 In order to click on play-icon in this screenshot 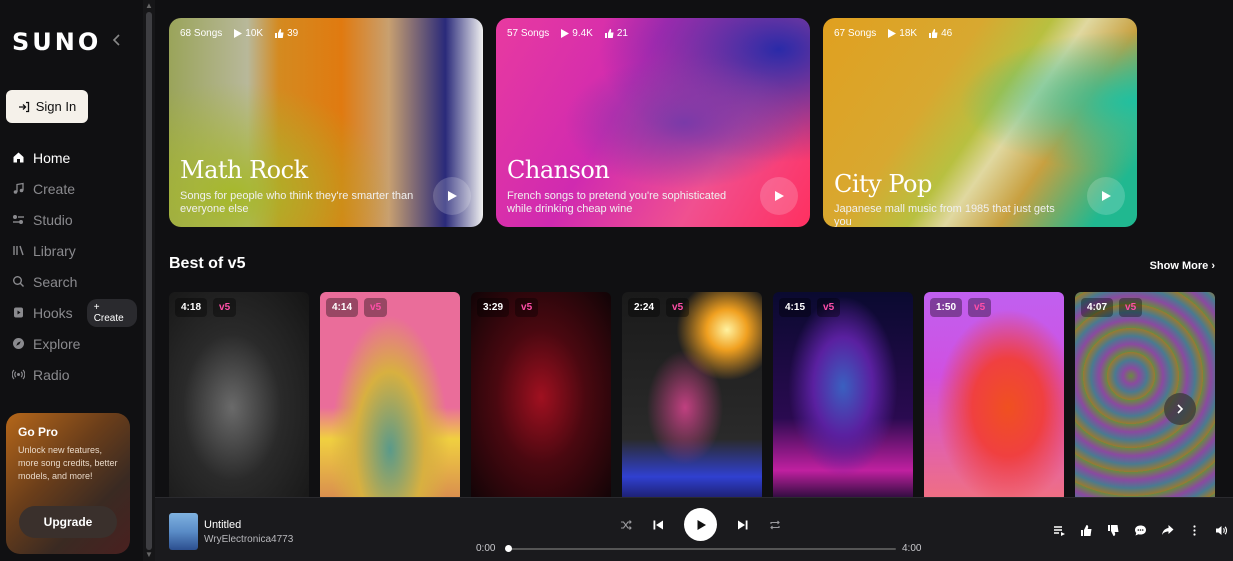, I will do `click(1106, 196)`.